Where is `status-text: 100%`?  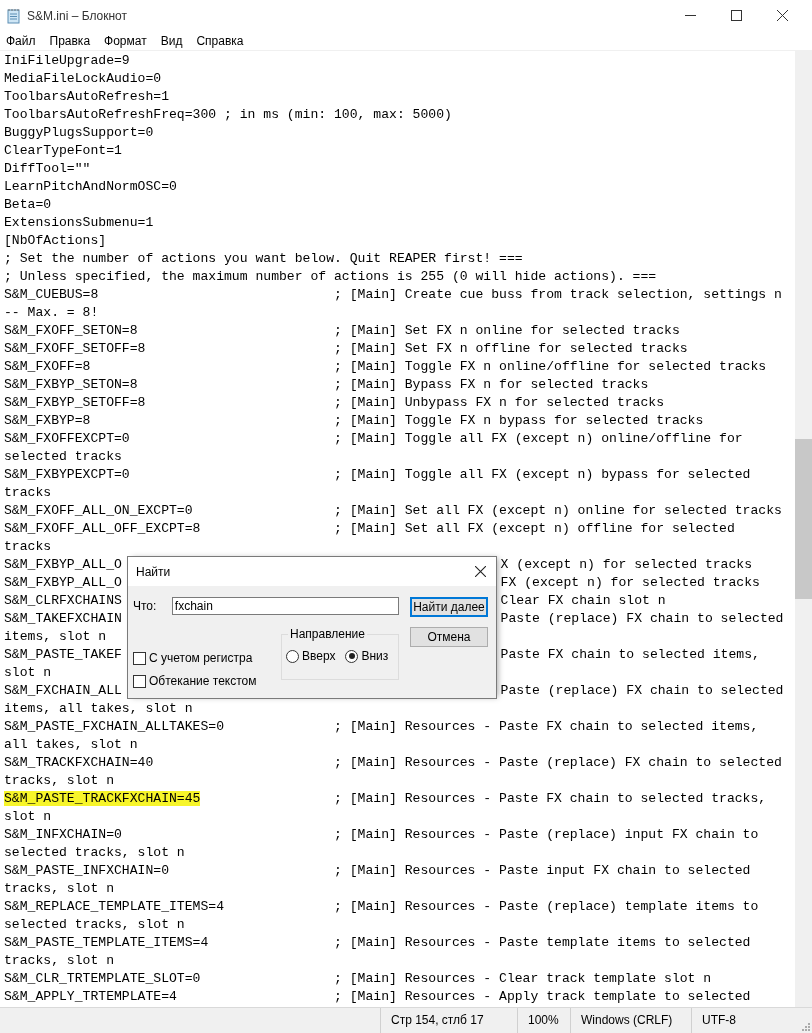 status-text: 100% is located at coordinates (544, 1020).